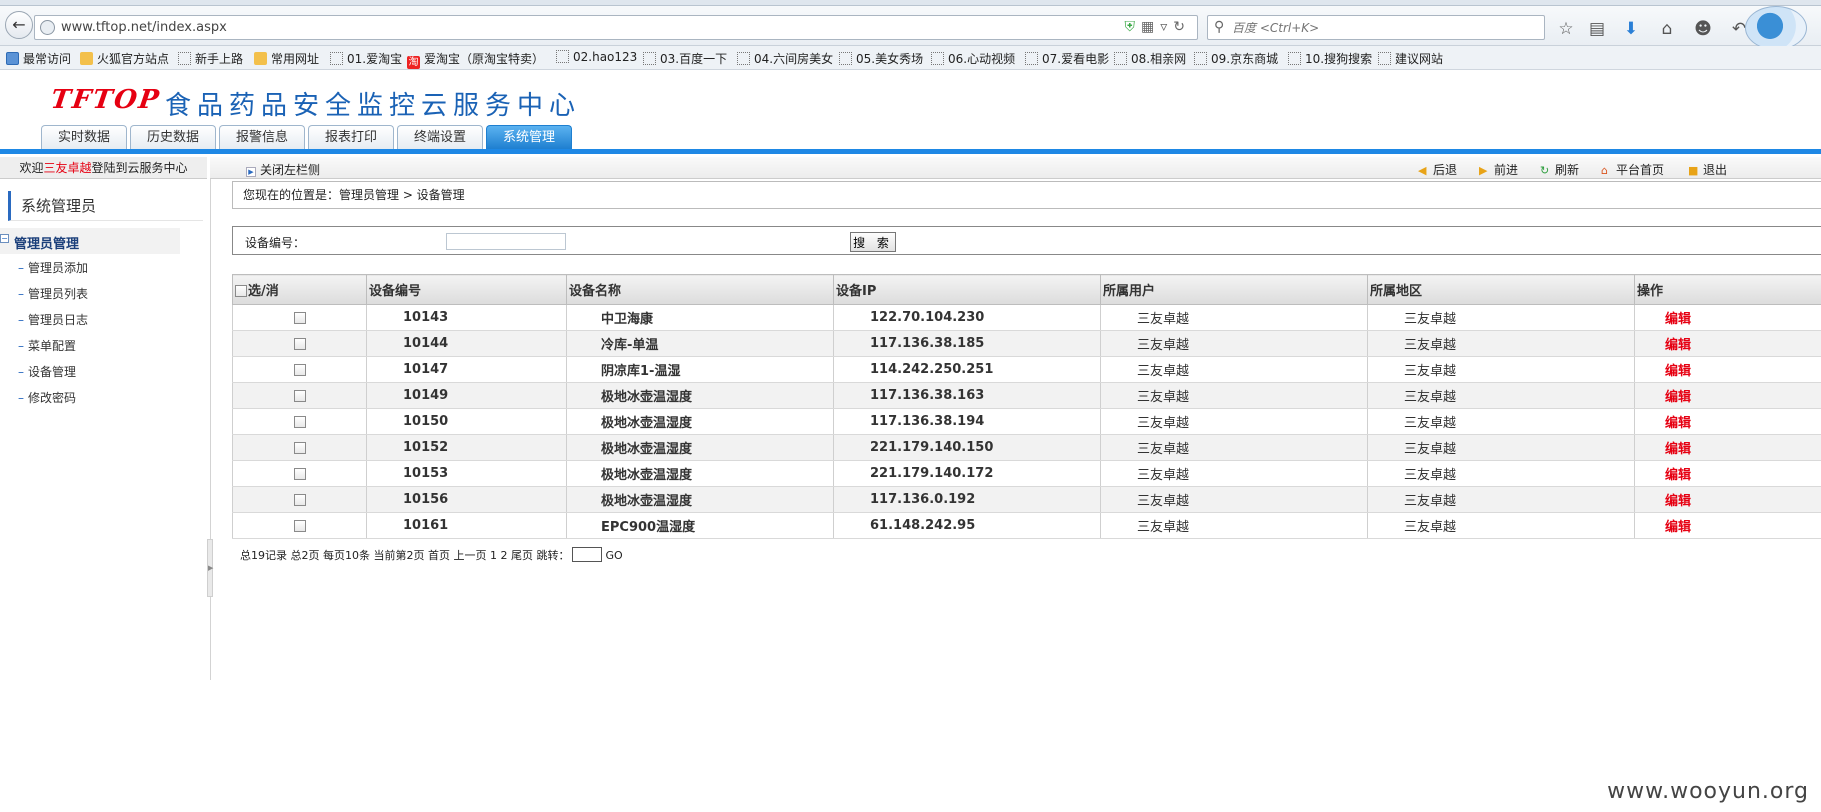  Describe the element at coordinates (613, 555) in the screenshot. I see `go-button: GO` at that location.